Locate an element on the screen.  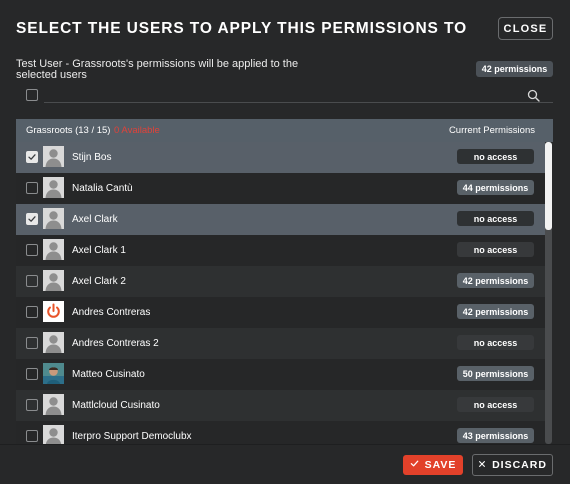
user-name: Axel Clark is located at coordinates (95, 219).